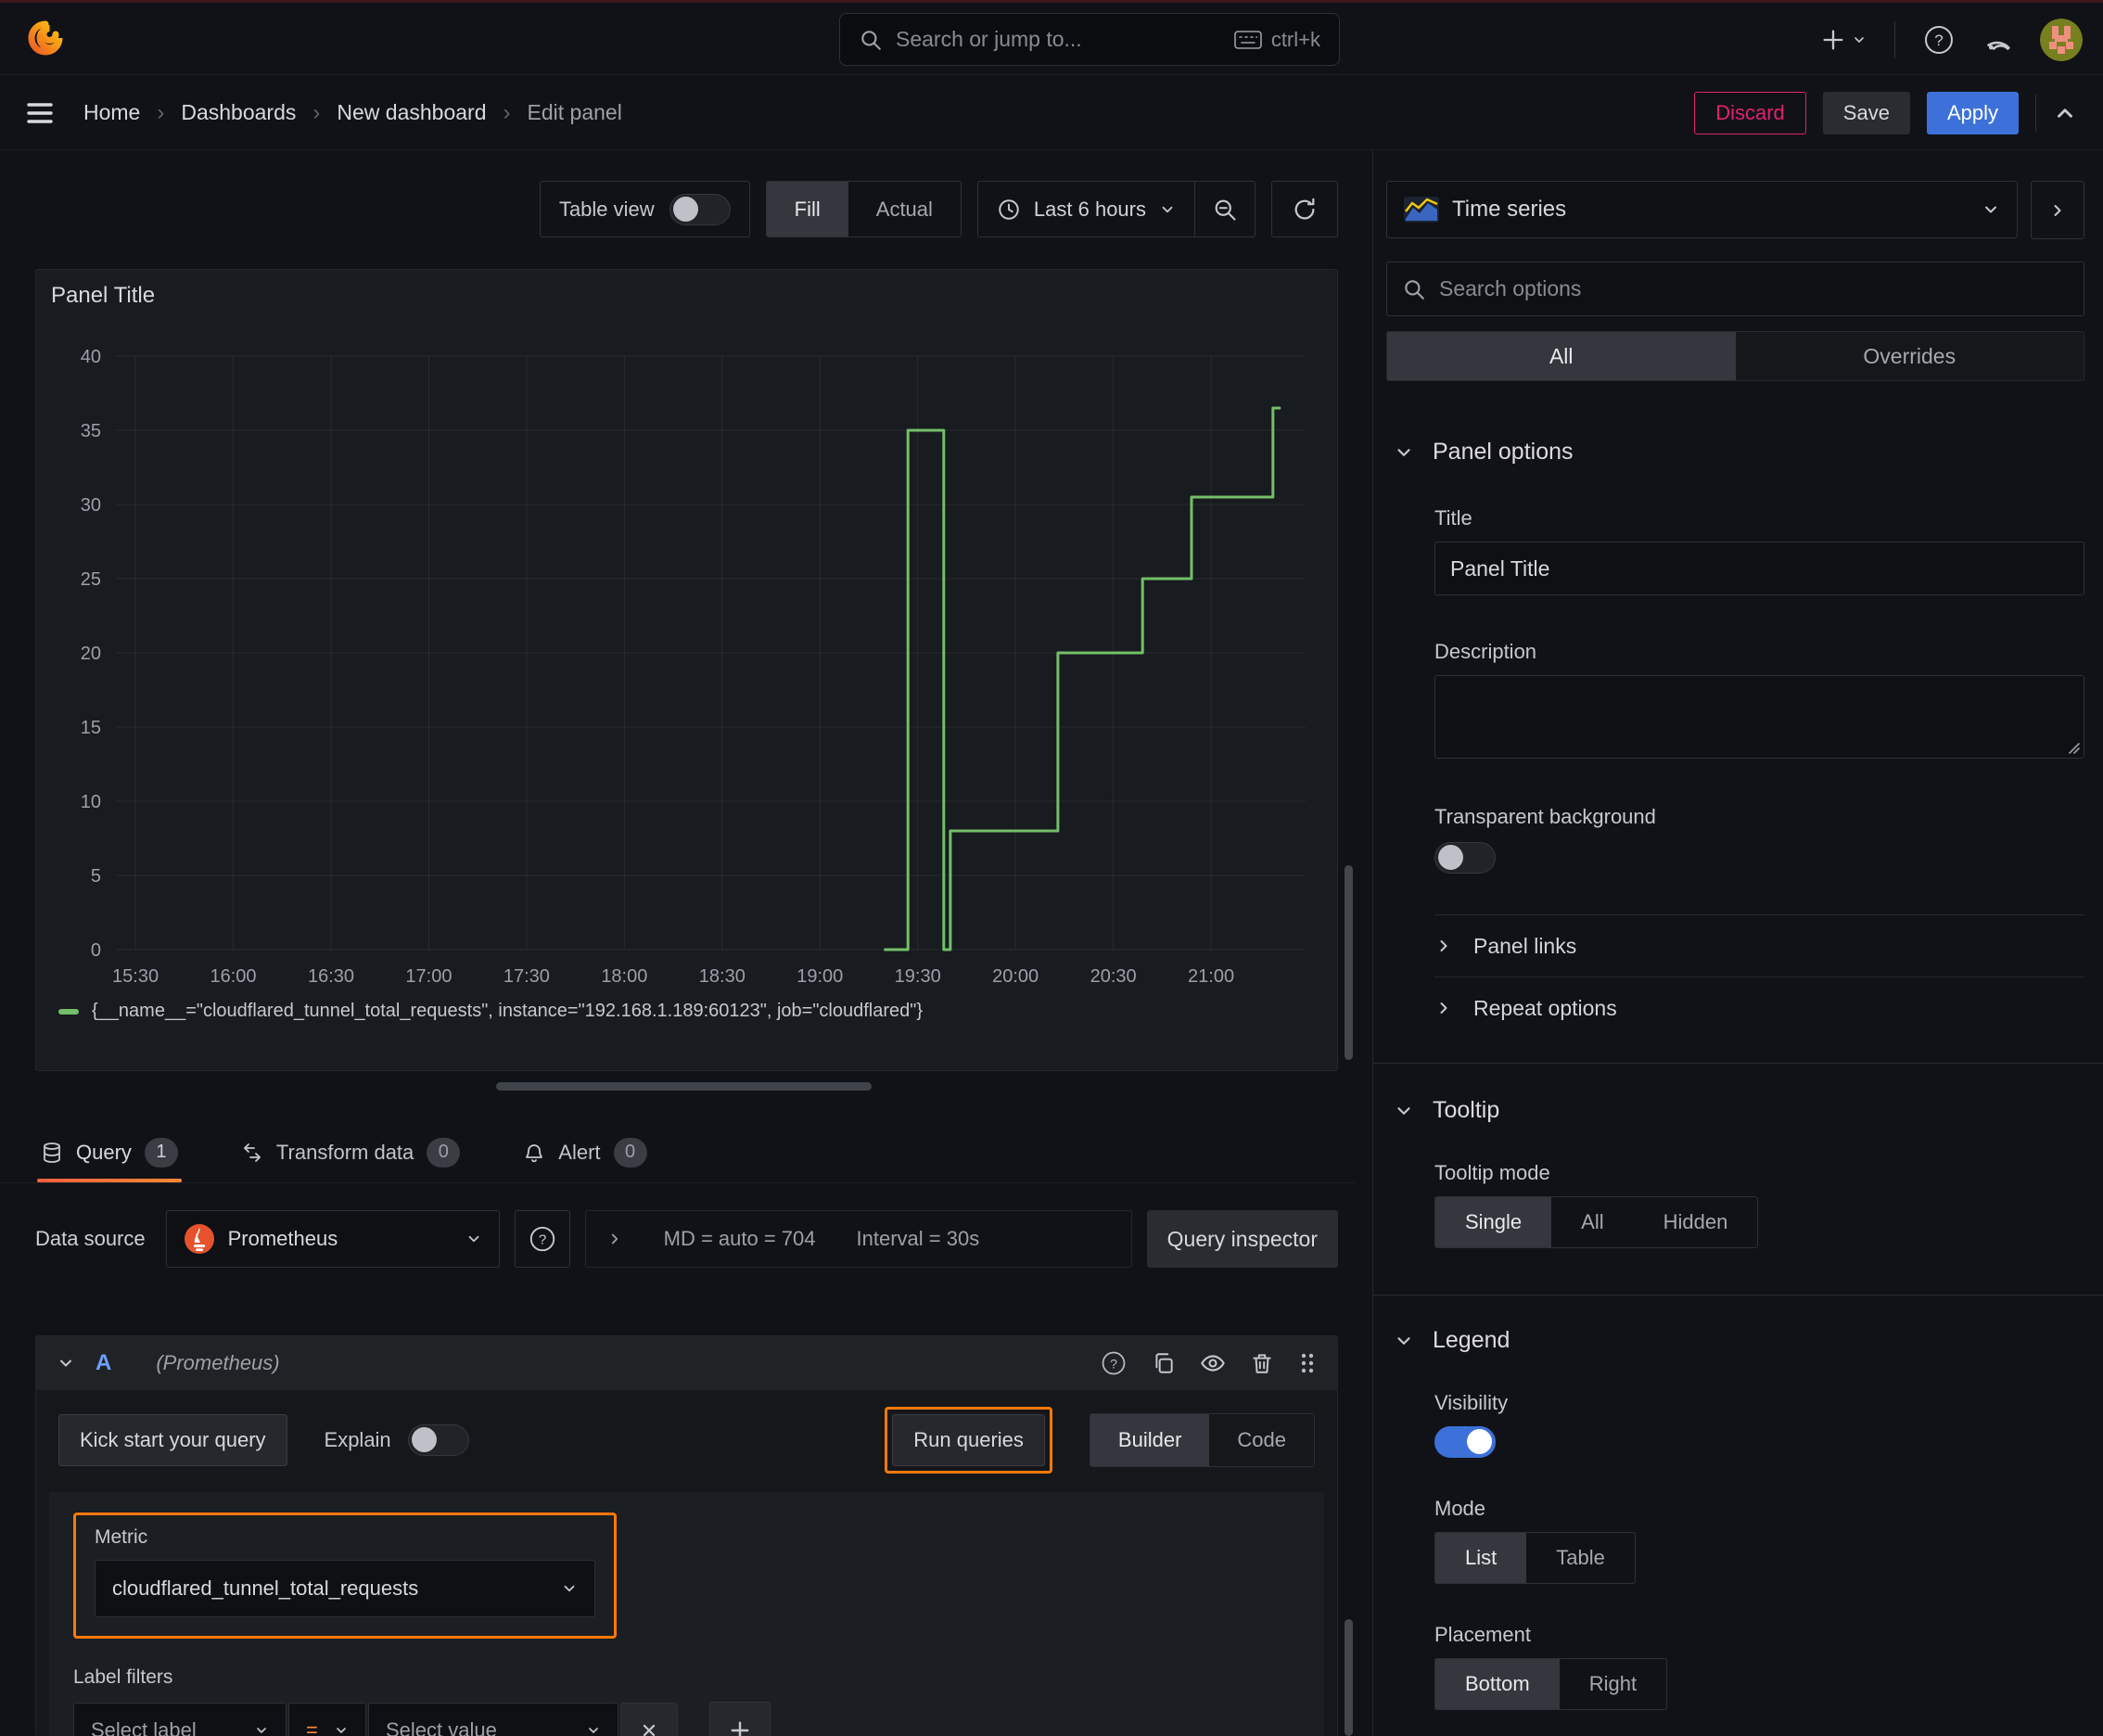 The width and height of the screenshot is (2103, 1736). What do you see at coordinates (1213, 1363) in the screenshot?
I see `toggle-query-visibility-eye-icon` at bounding box center [1213, 1363].